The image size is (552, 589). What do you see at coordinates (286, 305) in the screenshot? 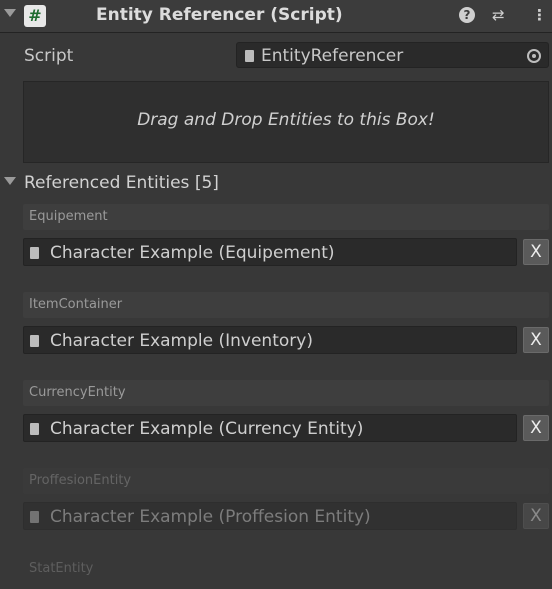
I see `entry-label-bar: ItemContainer` at bounding box center [286, 305].